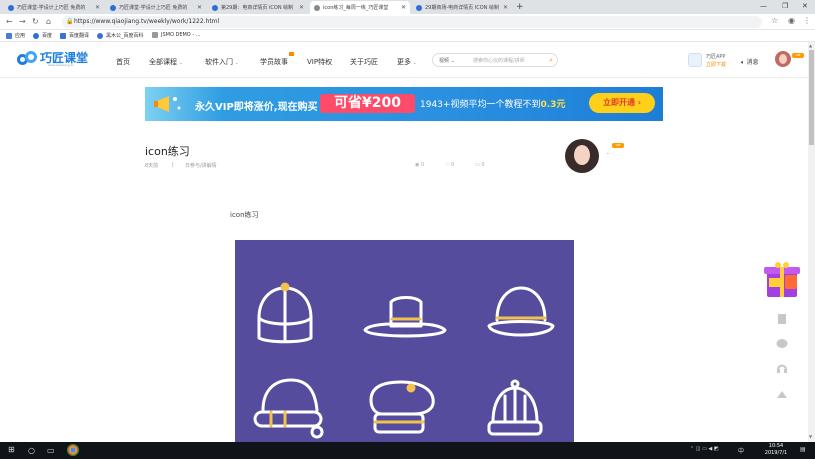 This screenshot has width=815, height=459. I want to click on search-input: 搜索你心仪的课程/讲师, so click(499, 60).